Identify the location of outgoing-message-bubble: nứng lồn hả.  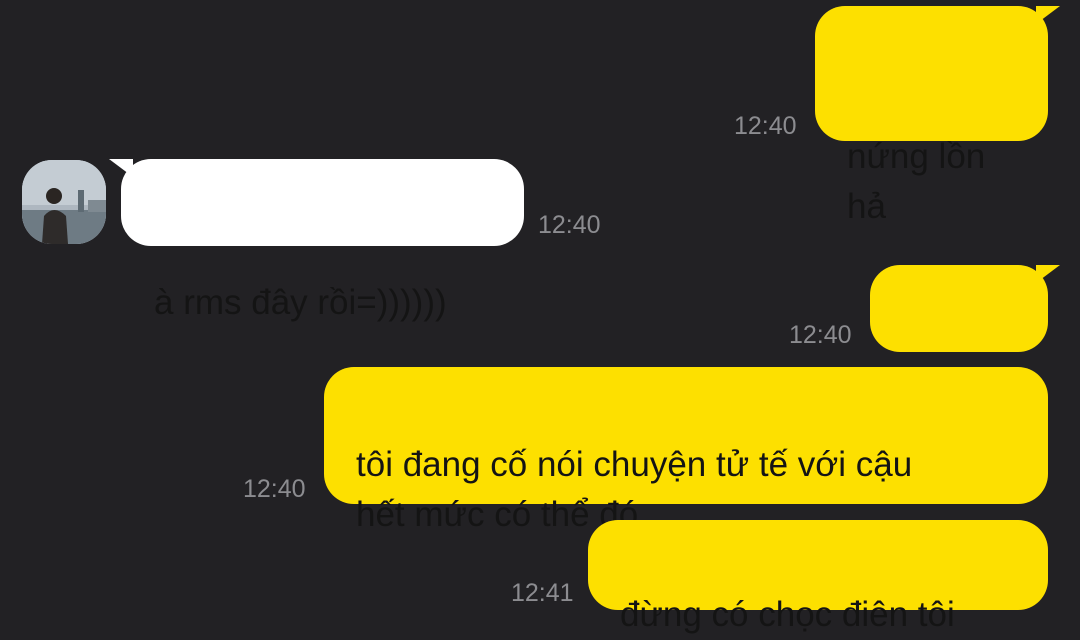
(937, 116).